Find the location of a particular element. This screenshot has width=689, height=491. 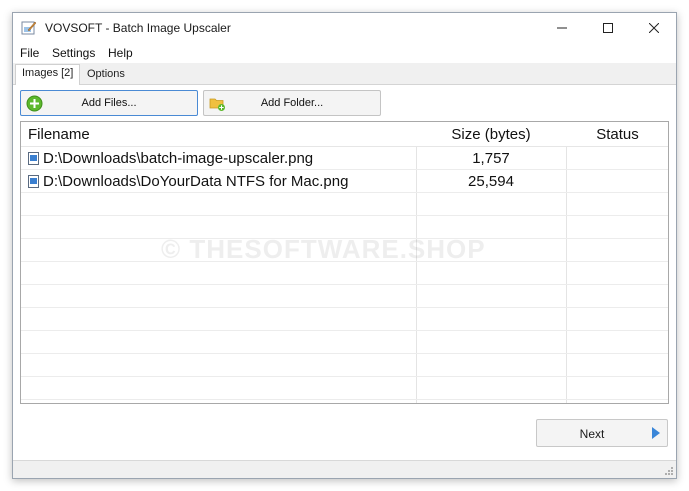

minimize-button is located at coordinates (562, 28).